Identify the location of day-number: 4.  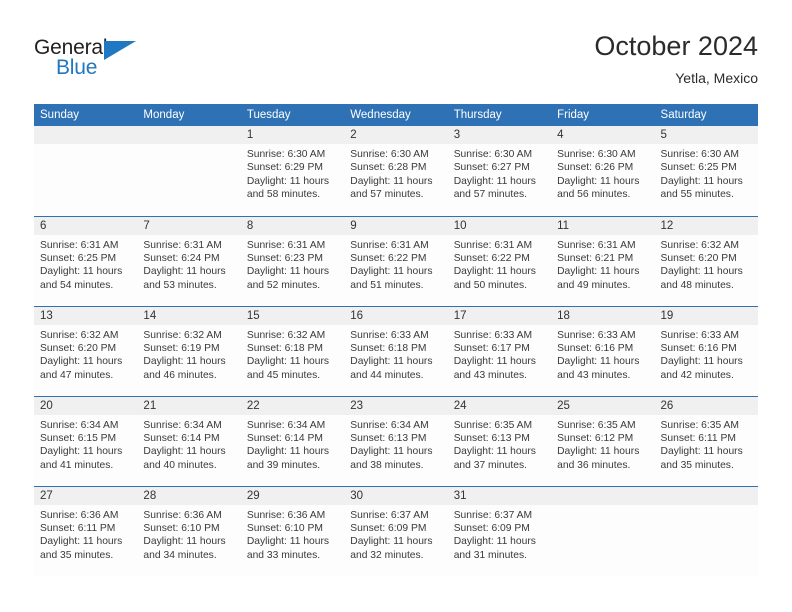
(603, 135).